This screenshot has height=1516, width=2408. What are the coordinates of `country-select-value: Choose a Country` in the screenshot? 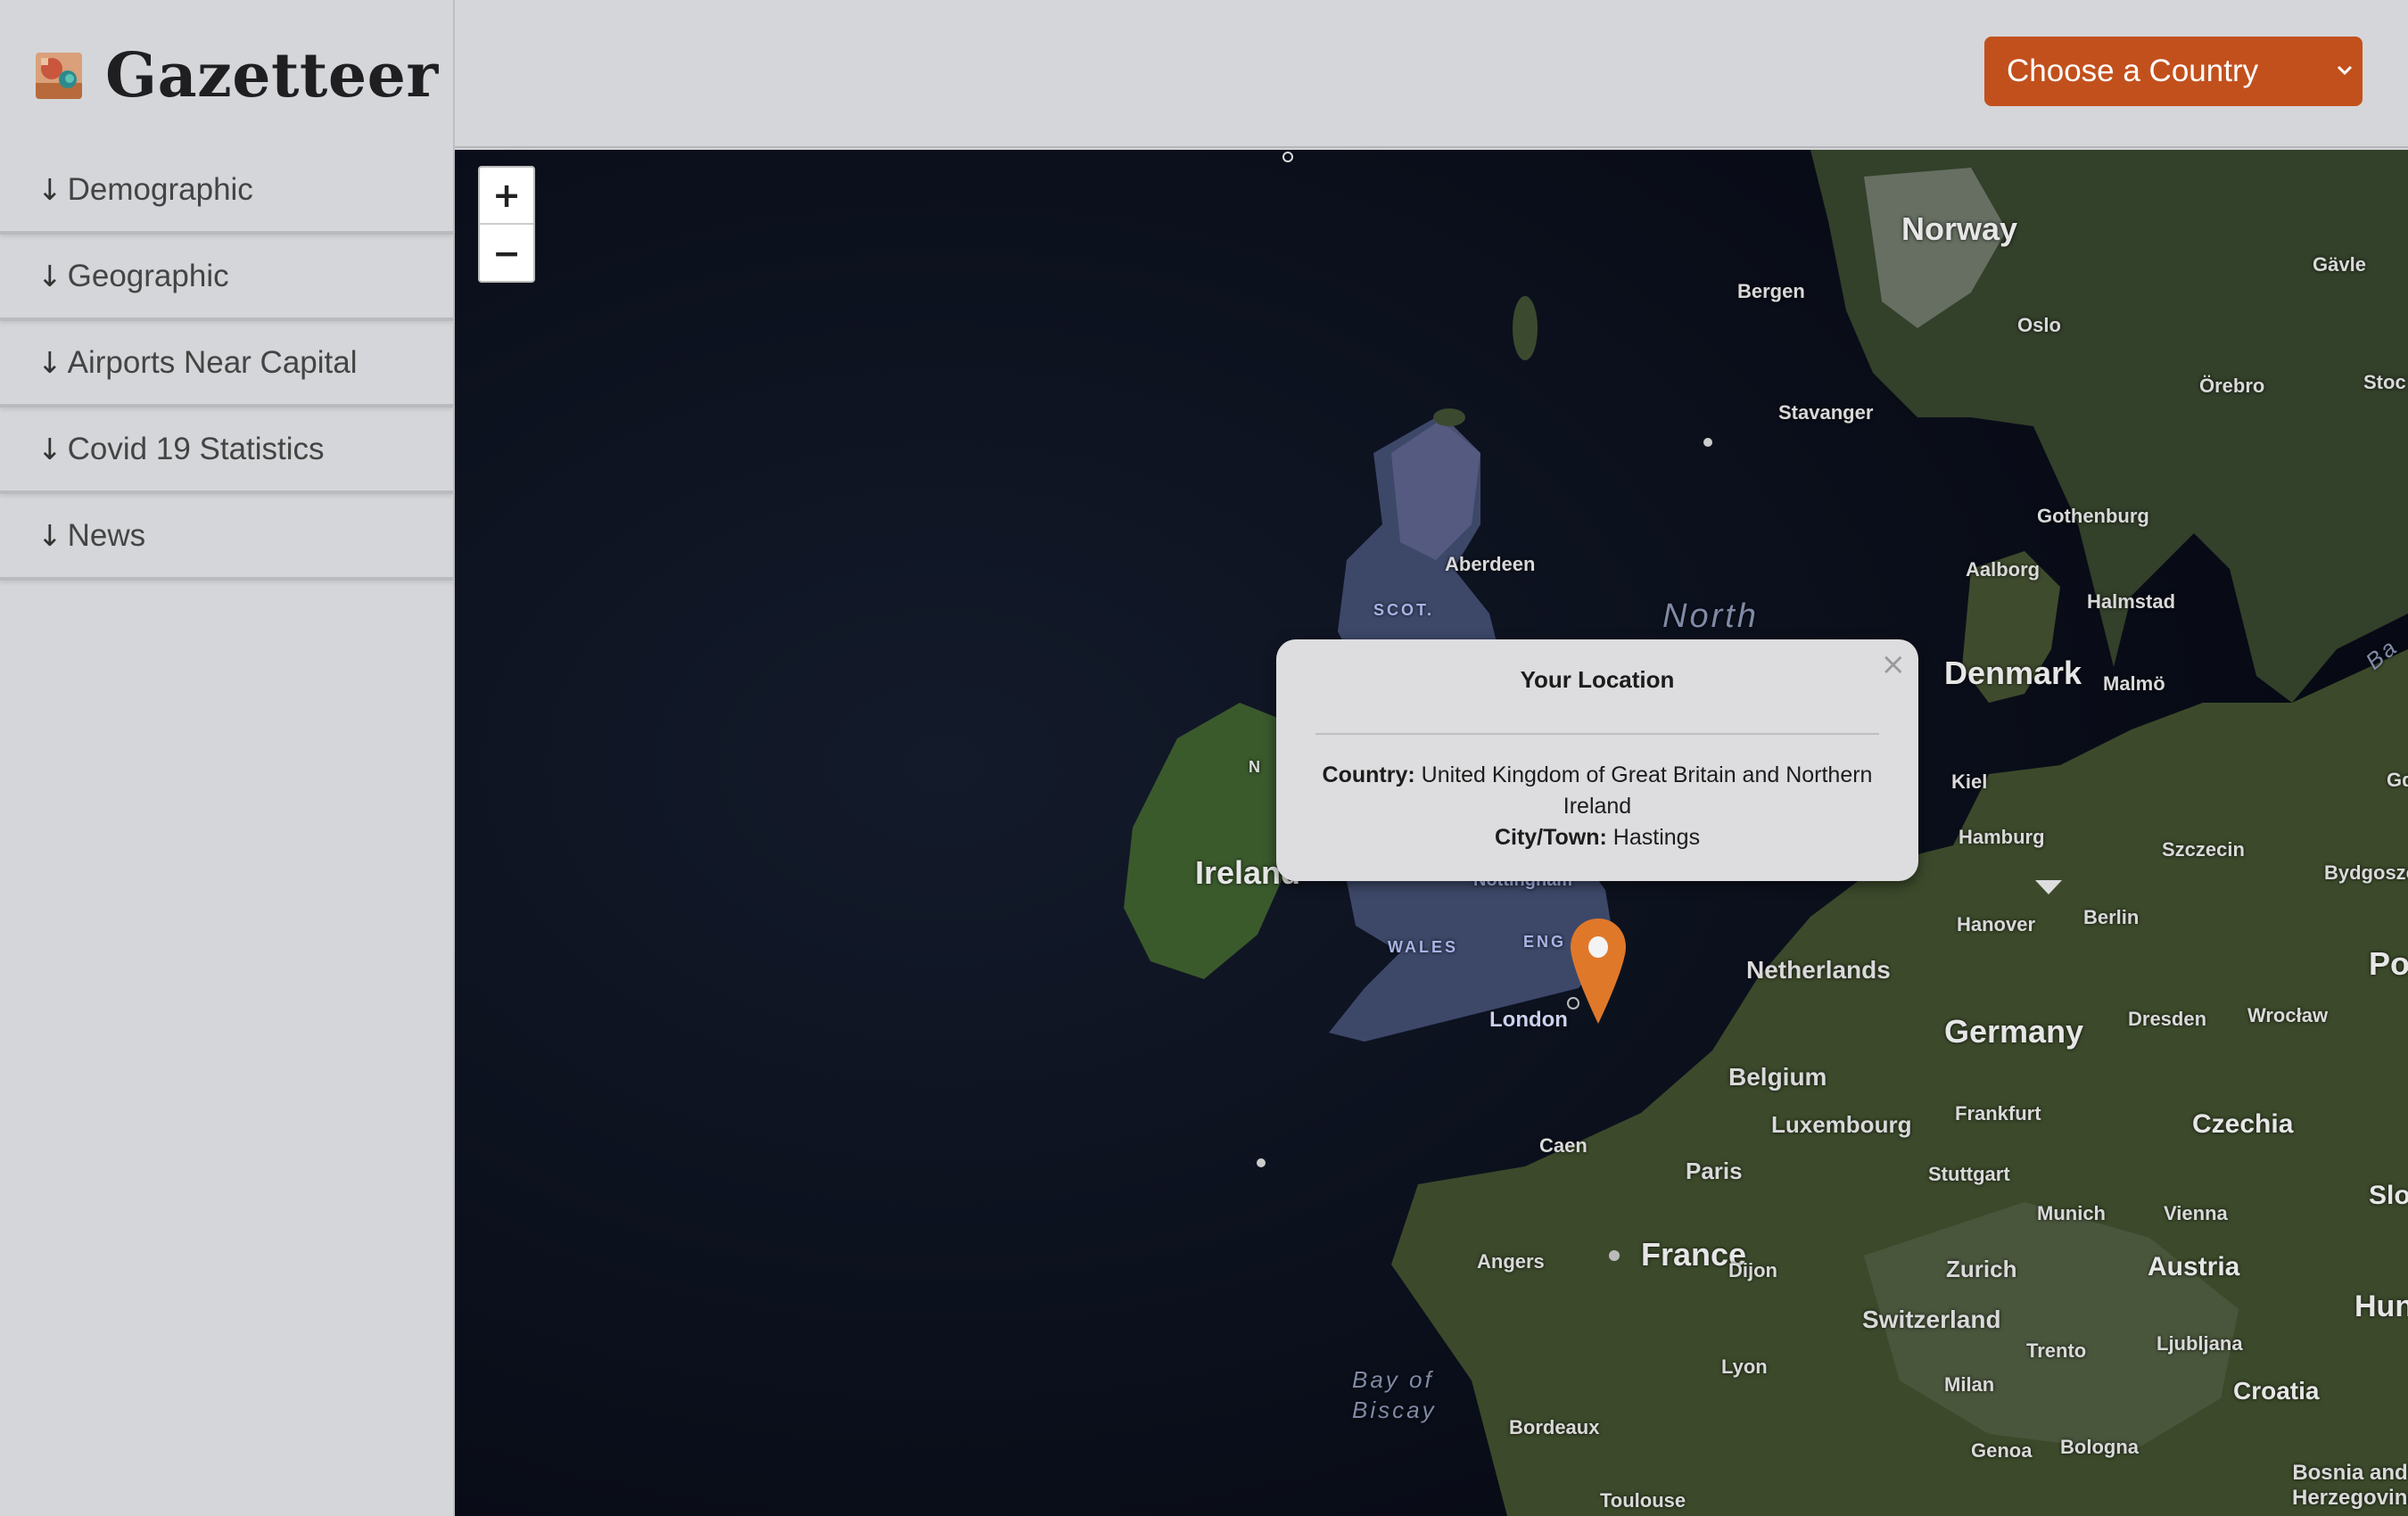 It's located at (2133, 71).